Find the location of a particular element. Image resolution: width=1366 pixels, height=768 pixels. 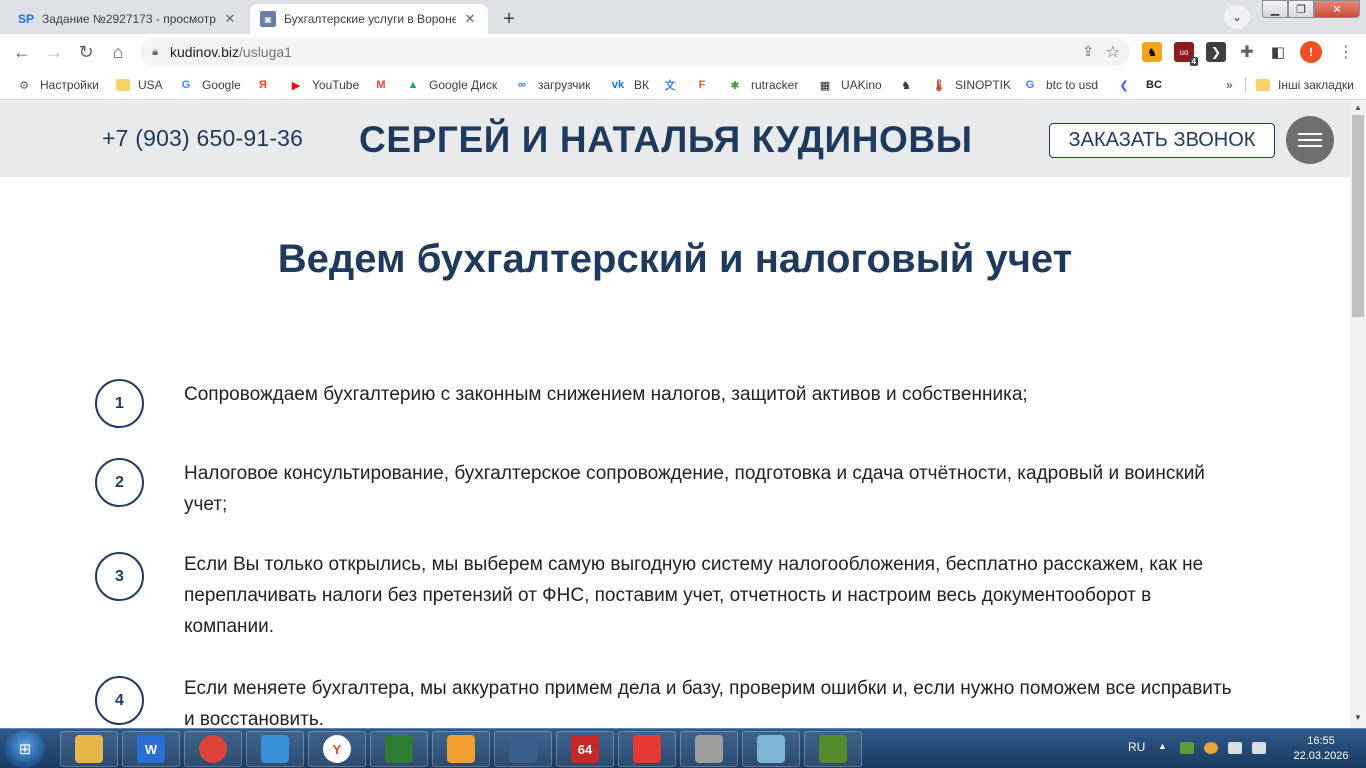

taskbar-app-app-64: 64 is located at coordinates (585, 749).